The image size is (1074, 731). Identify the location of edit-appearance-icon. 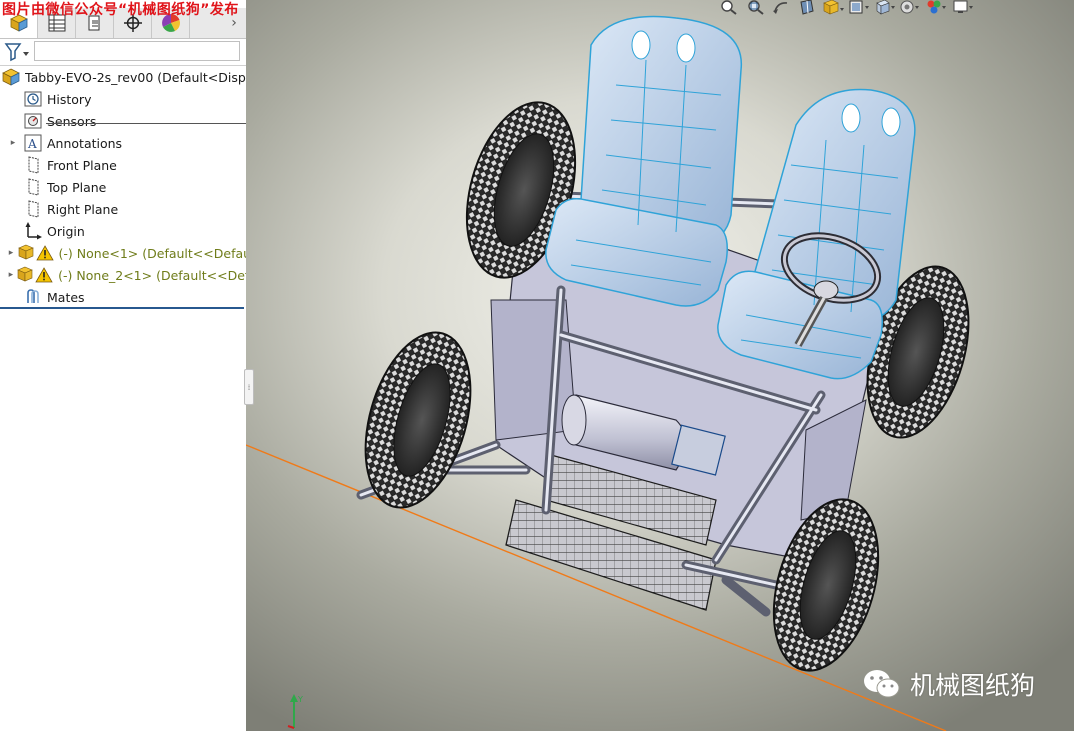
(911, 9).